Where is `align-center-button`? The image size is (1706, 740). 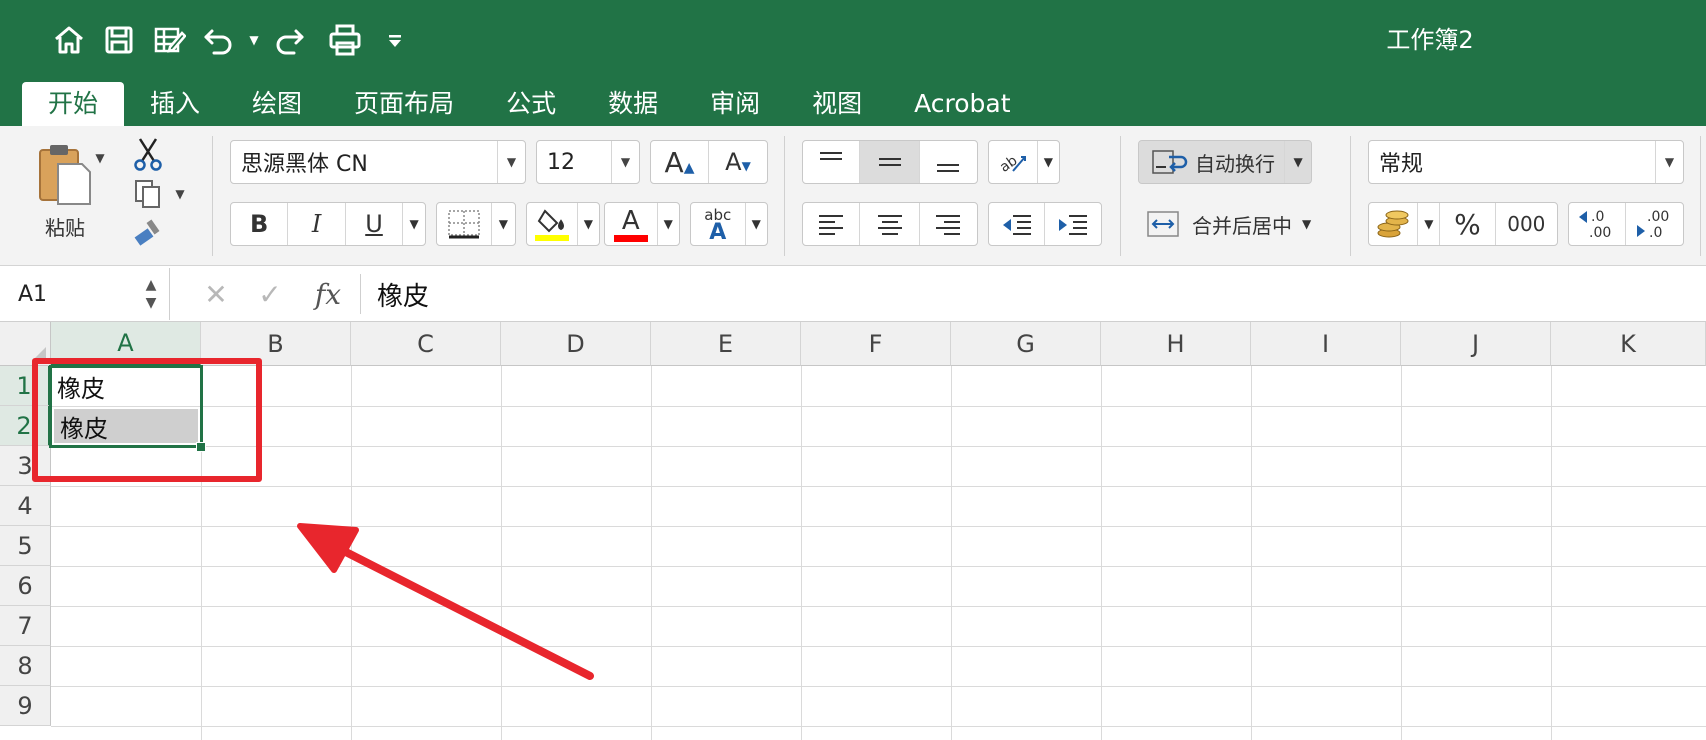
align-center-button is located at coordinates (890, 224).